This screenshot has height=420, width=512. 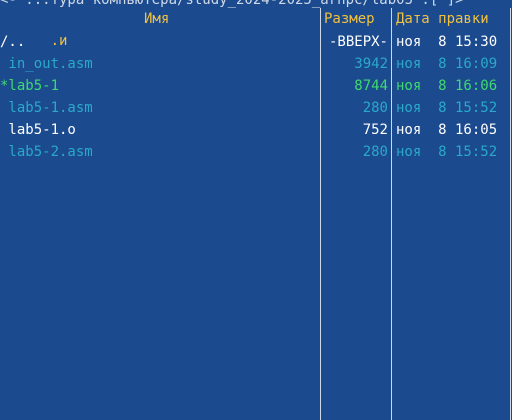 I want to click on file-row: in_out.asm 3942 ноя 8 16:09, so click(x=256, y=64).